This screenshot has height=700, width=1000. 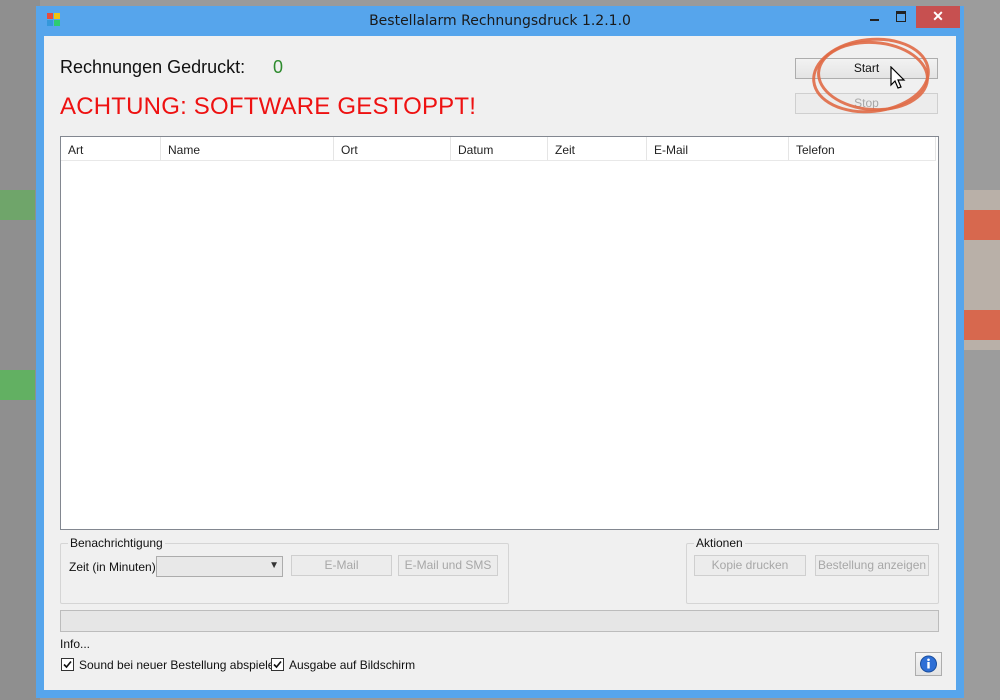 I want to click on time-label: Zeit (in Minuten), so click(x=112, y=567).